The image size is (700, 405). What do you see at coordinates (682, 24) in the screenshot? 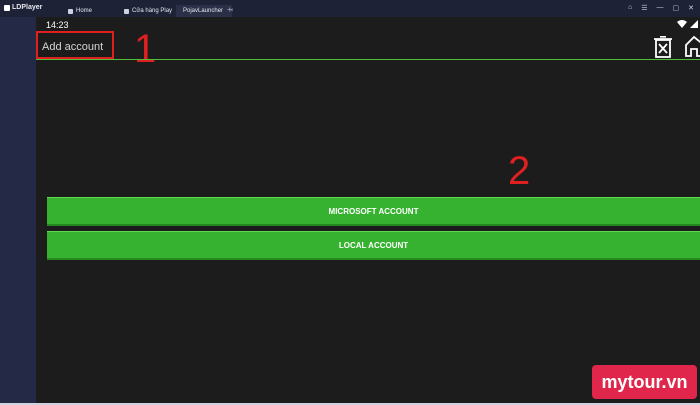
I see `wifi-icon` at bounding box center [682, 24].